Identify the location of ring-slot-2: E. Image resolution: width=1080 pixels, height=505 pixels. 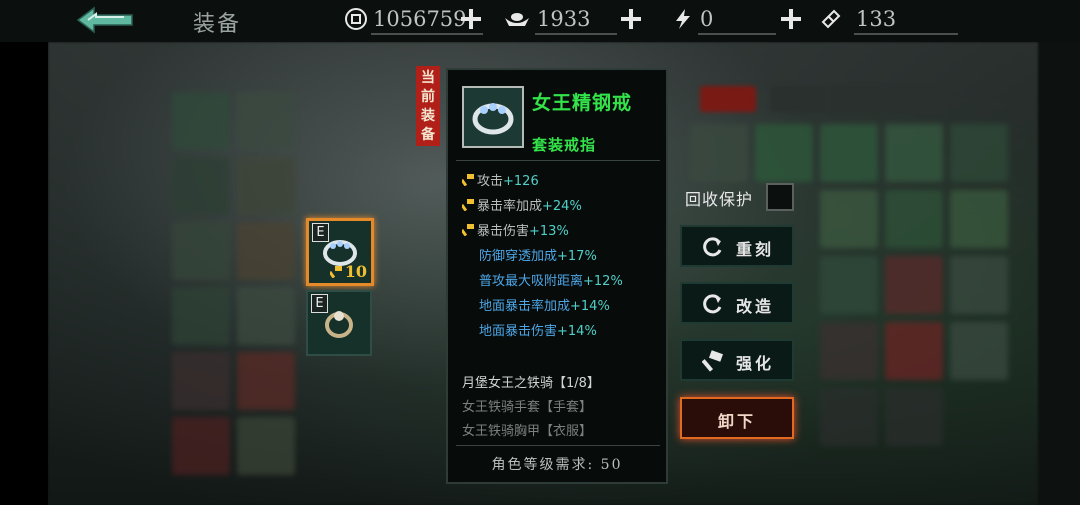
(339, 323).